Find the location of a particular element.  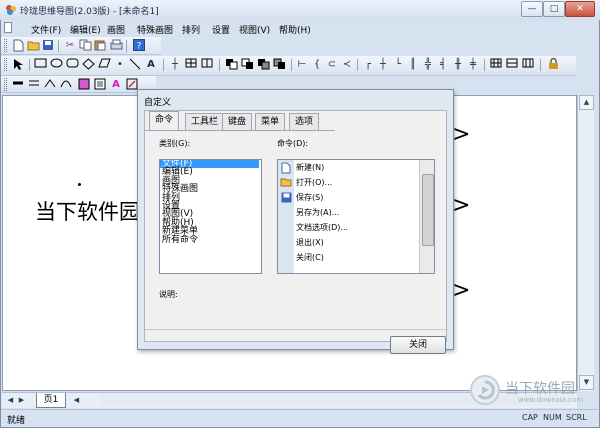

scroll-thumb is located at coordinates (428, 210).